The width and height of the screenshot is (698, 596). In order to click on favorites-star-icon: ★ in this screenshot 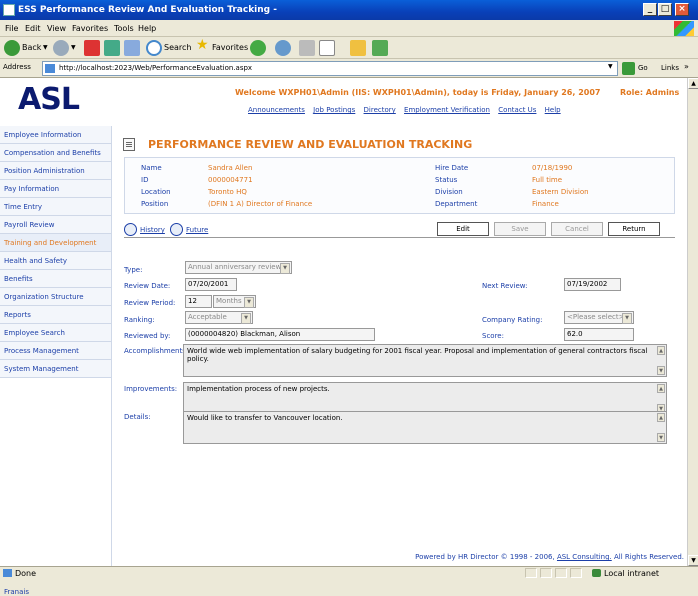, I will do `click(202, 45)`.